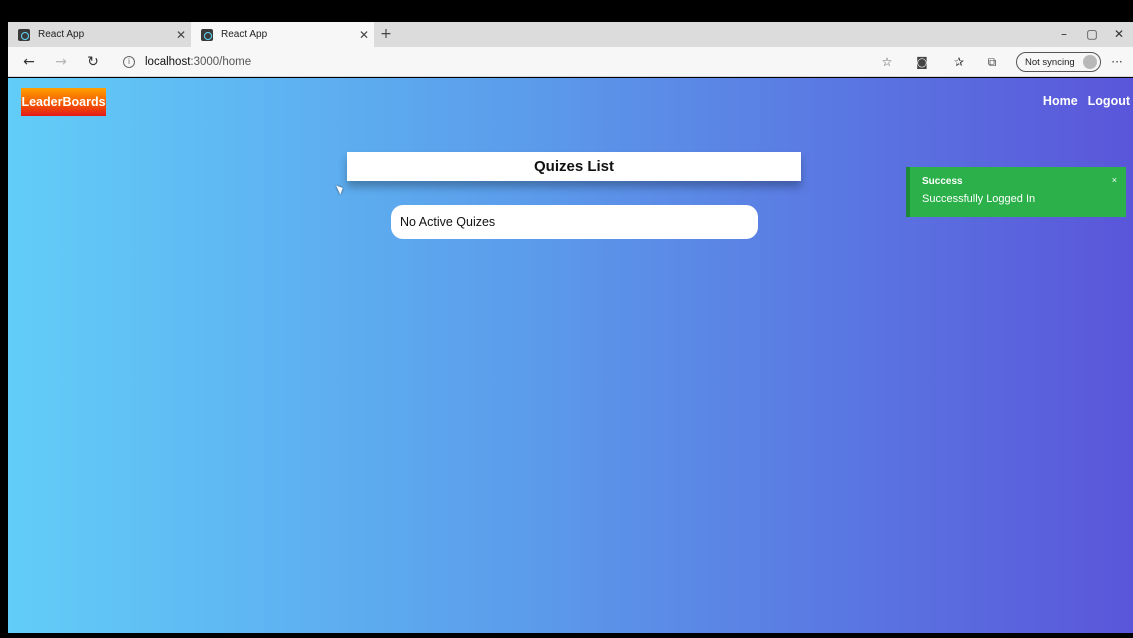 This screenshot has width=1133, height=638. I want to click on screenshot-camera-icon: ◙, so click(922, 62).